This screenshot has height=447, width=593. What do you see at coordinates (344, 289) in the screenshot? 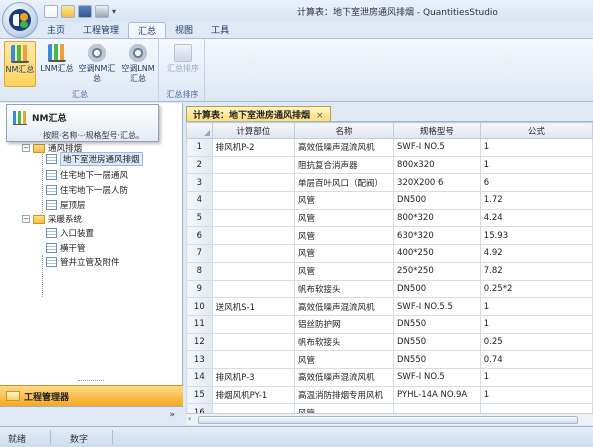
I see `cell-name: 帆布软接头` at bounding box center [344, 289].